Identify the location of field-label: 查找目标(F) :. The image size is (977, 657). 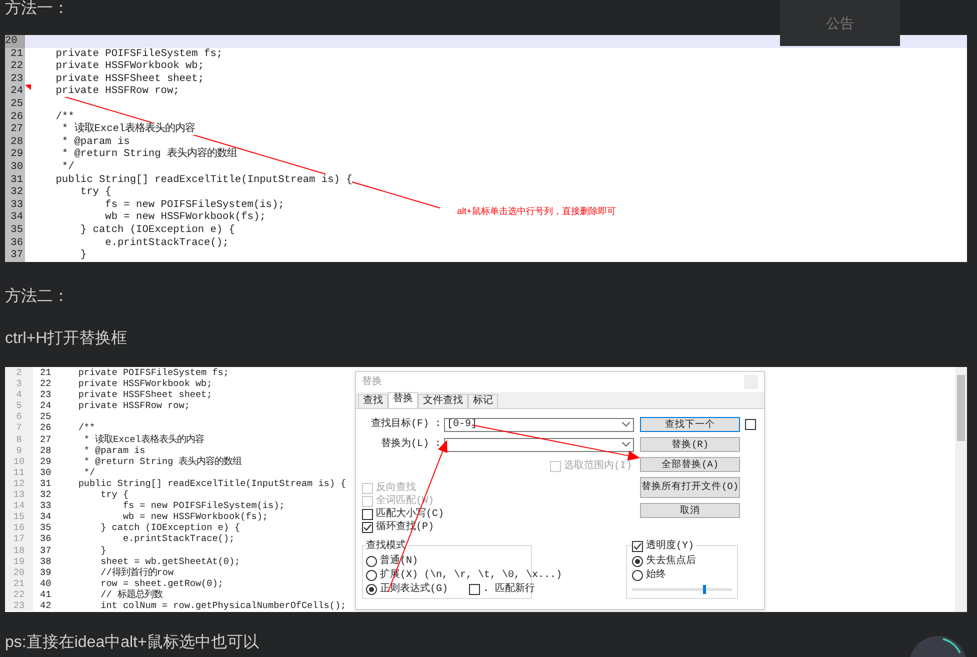
(406, 424).